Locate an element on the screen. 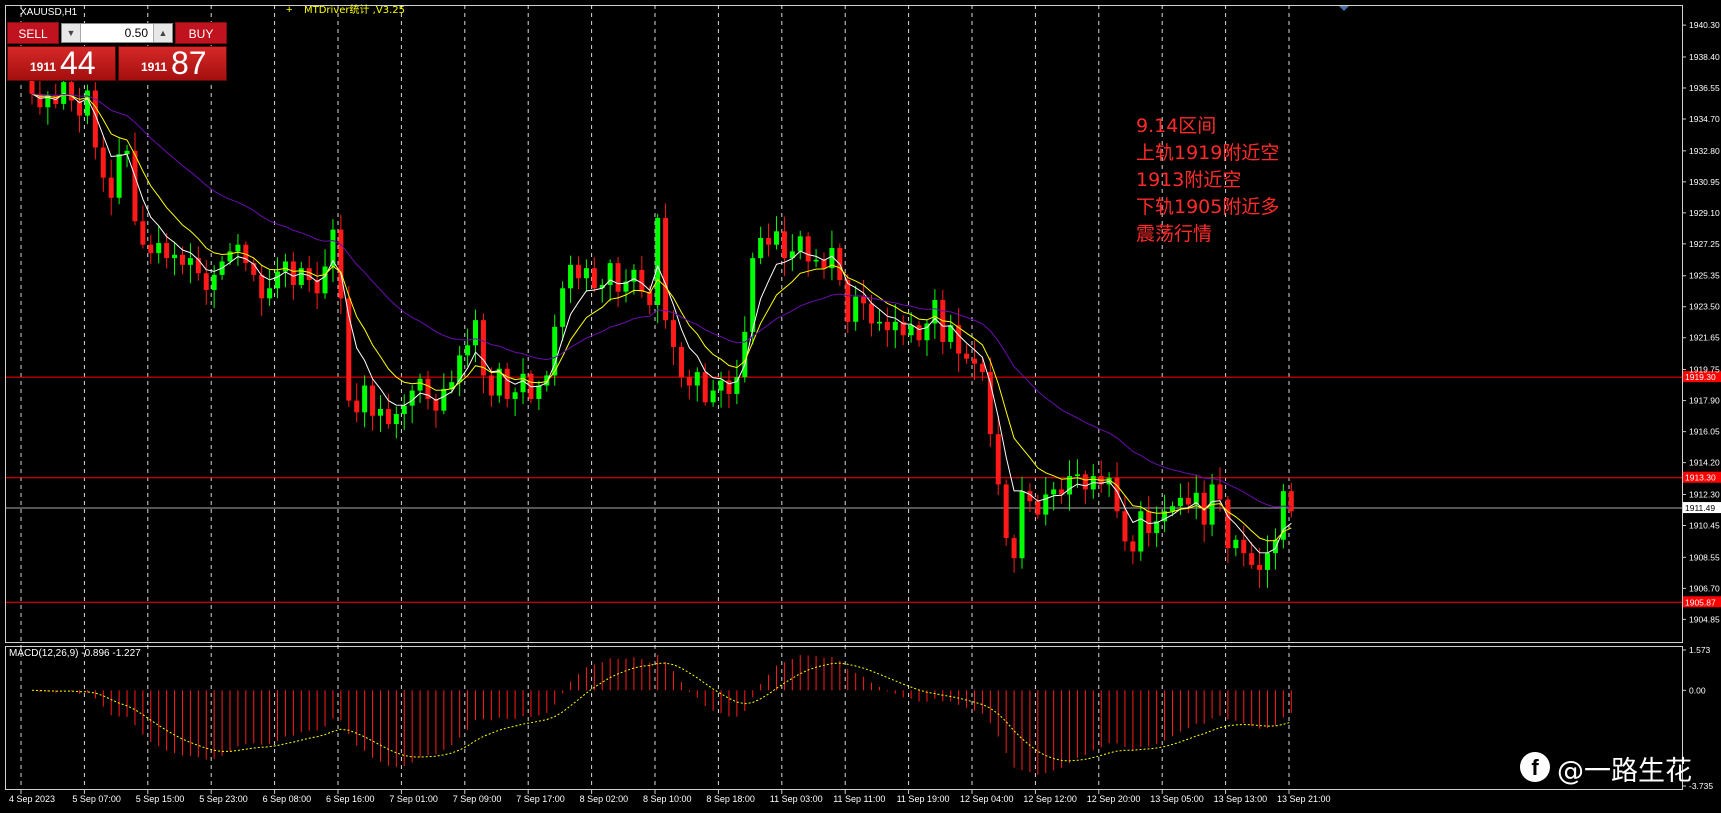  sell-button: SELL is located at coordinates (33, 33).